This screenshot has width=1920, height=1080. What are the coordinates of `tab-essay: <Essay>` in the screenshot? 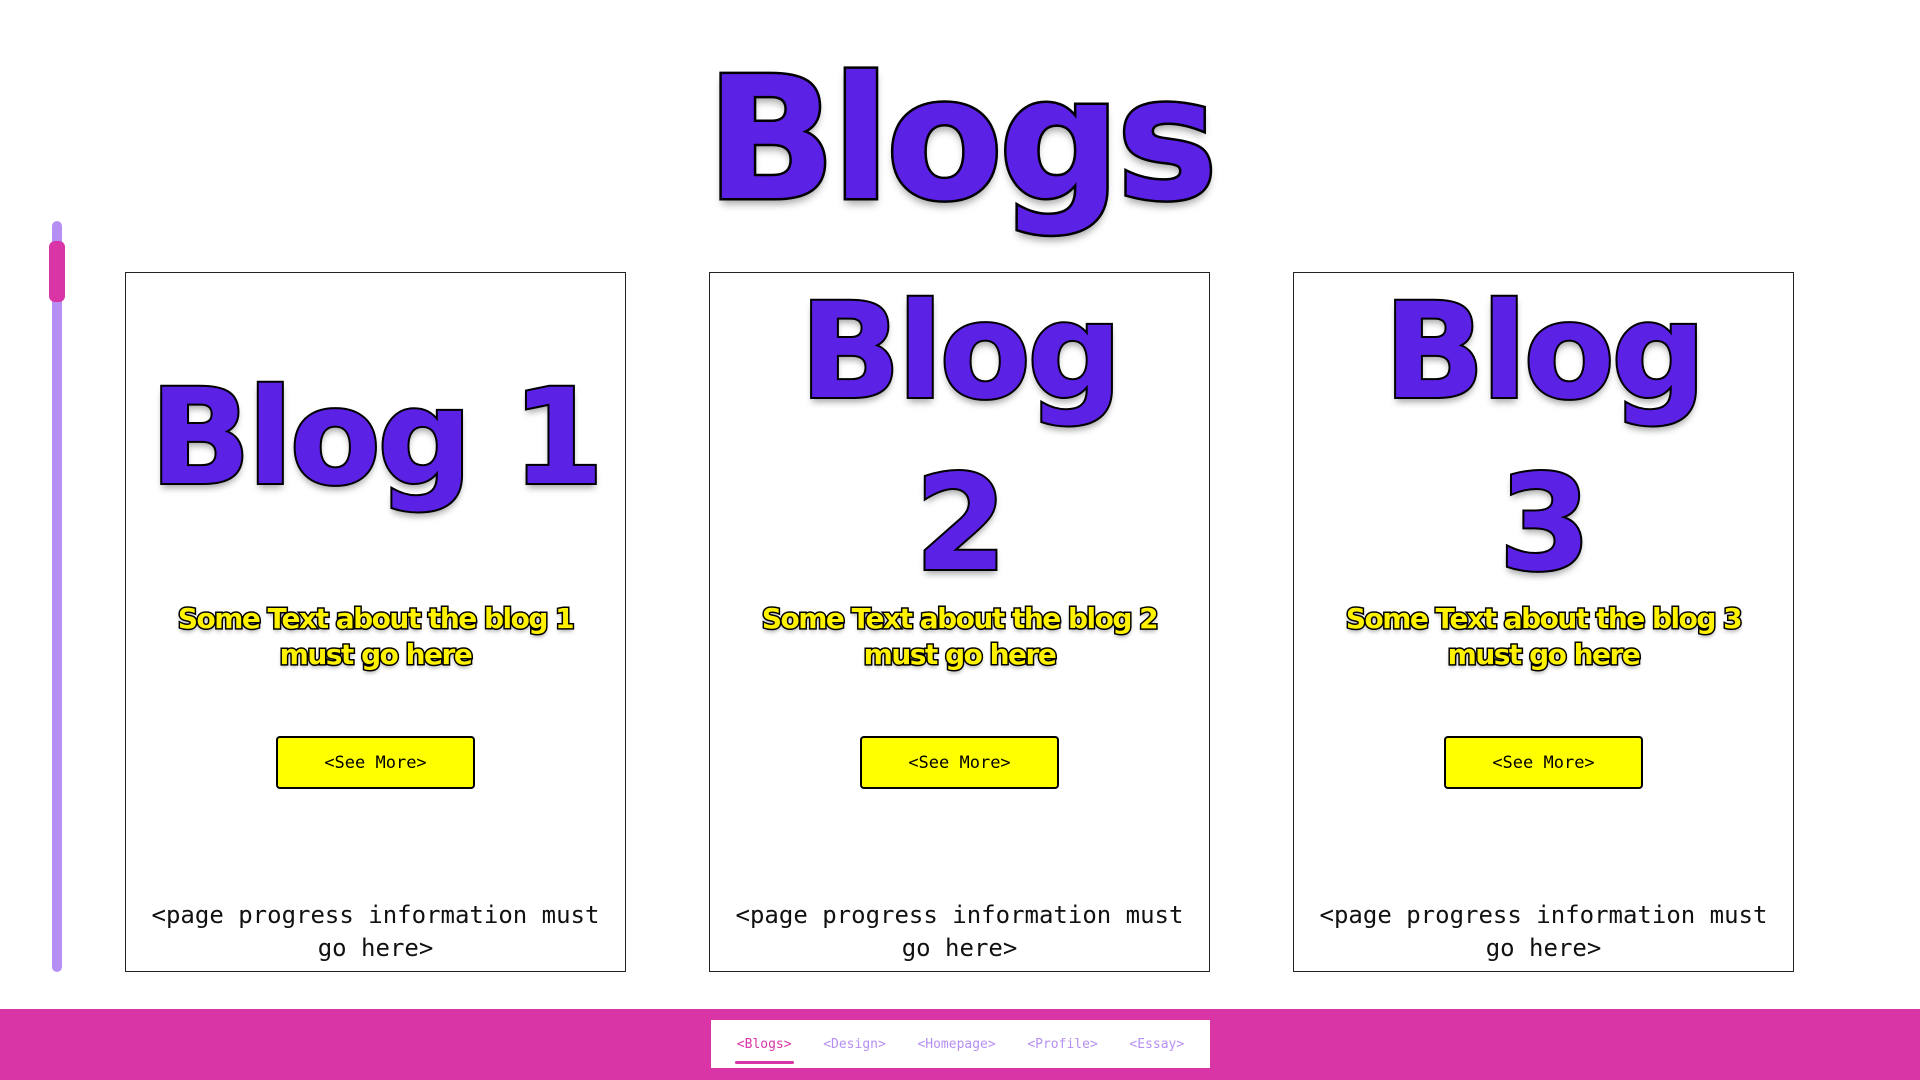 It's located at (1156, 1044).